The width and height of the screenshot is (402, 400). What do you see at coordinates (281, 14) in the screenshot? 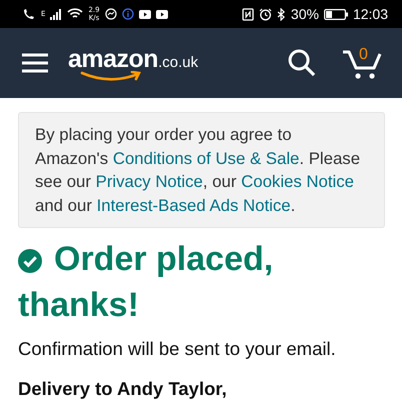
I see `bluetooth-icon` at bounding box center [281, 14].